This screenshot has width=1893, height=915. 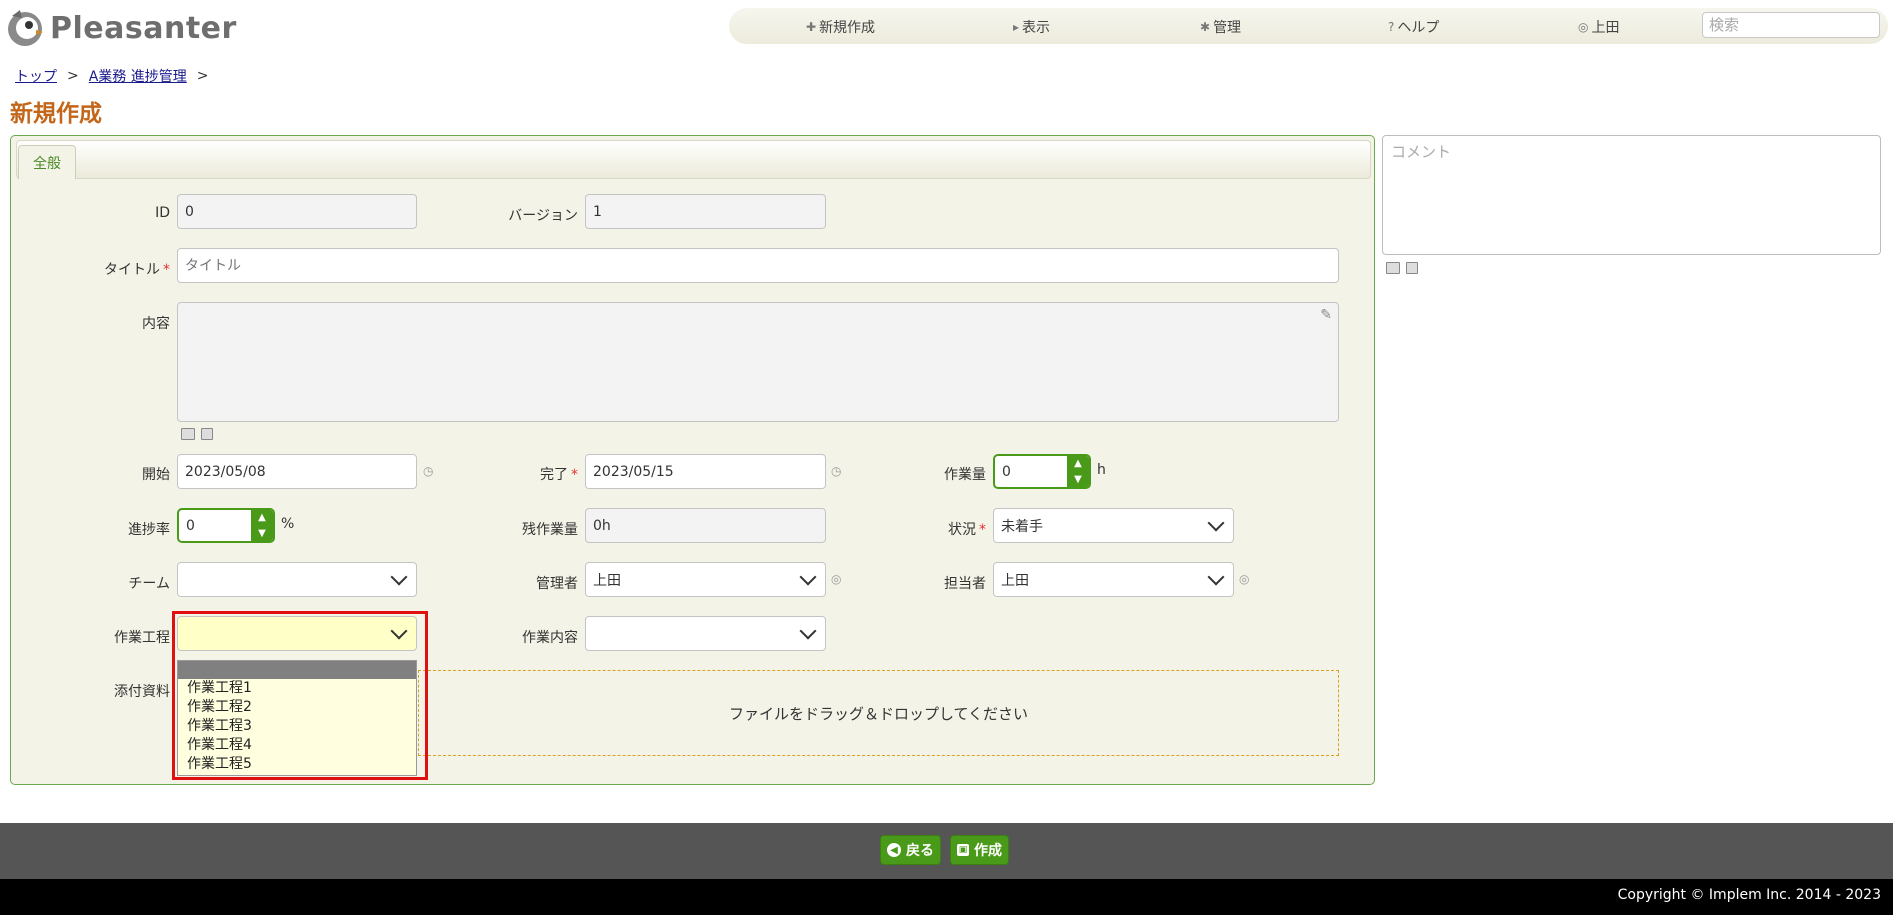 What do you see at coordinates (47, 162) in the screenshot?
I see `tab-general: 全般` at bounding box center [47, 162].